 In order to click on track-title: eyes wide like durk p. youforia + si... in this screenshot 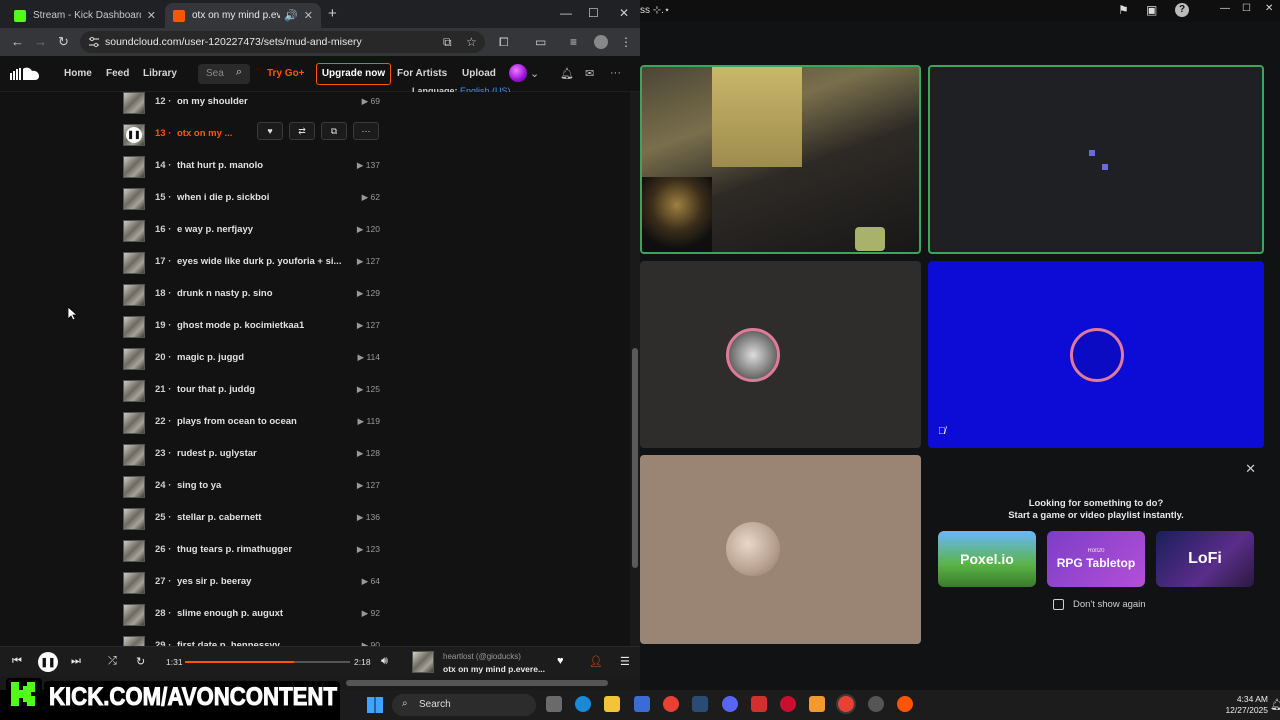, I will do `click(259, 261)`.